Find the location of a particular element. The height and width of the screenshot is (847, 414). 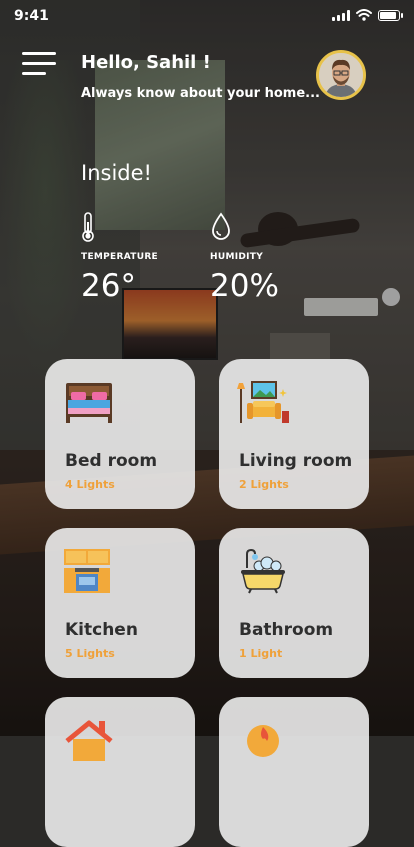

room-name: Kitchen is located at coordinates (101, 630).